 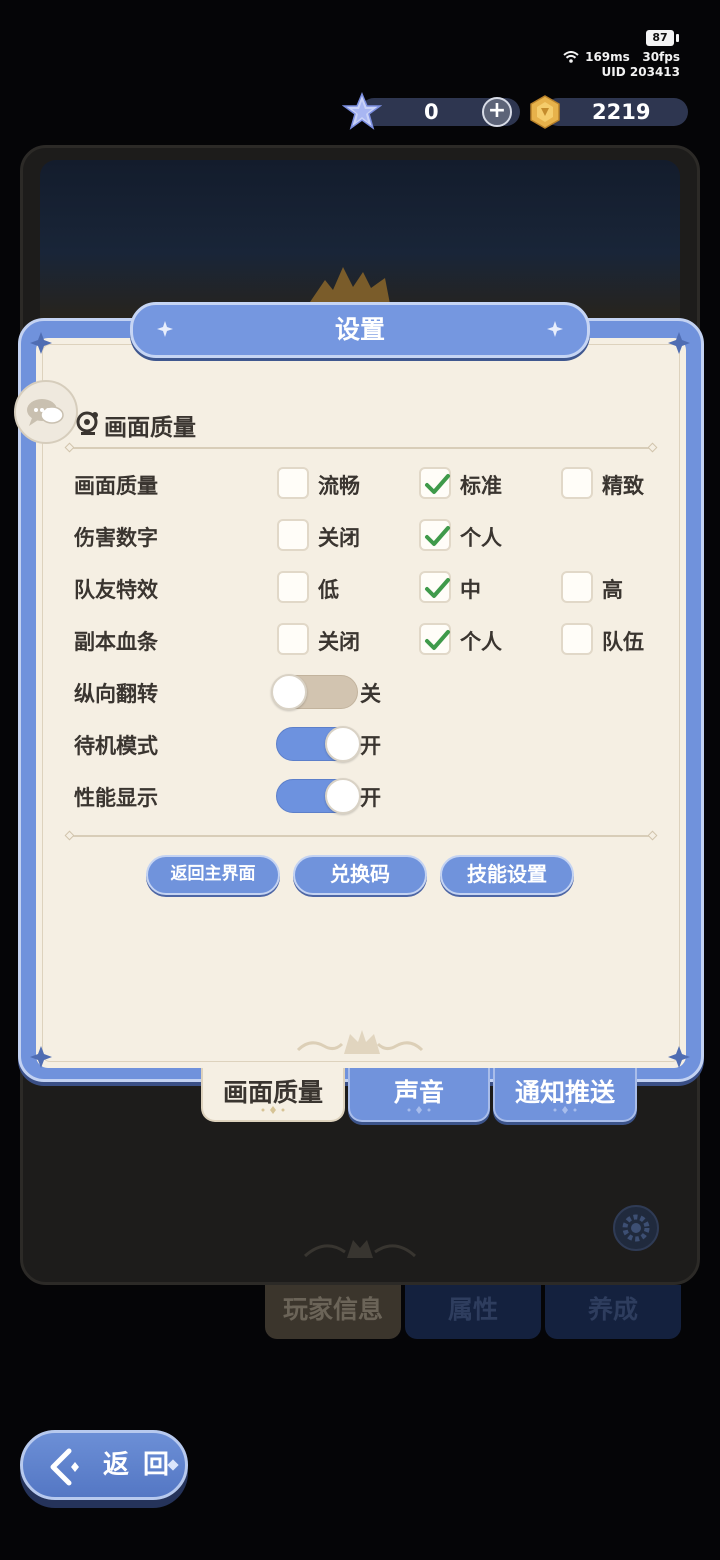 What do you see at coordinates (473, 1312) in the screenshot?
I see `tab-attributes: 属性` at bounding box center [473, 1312].